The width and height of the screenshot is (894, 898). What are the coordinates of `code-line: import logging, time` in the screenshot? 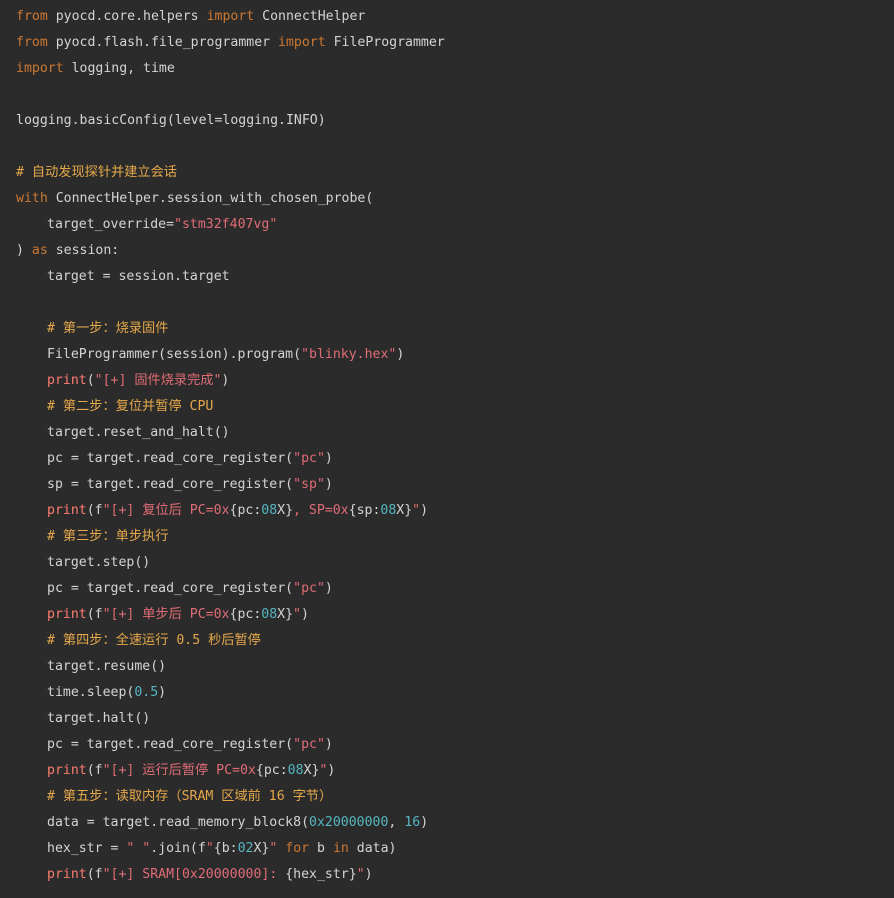 It's located at (455, 69).